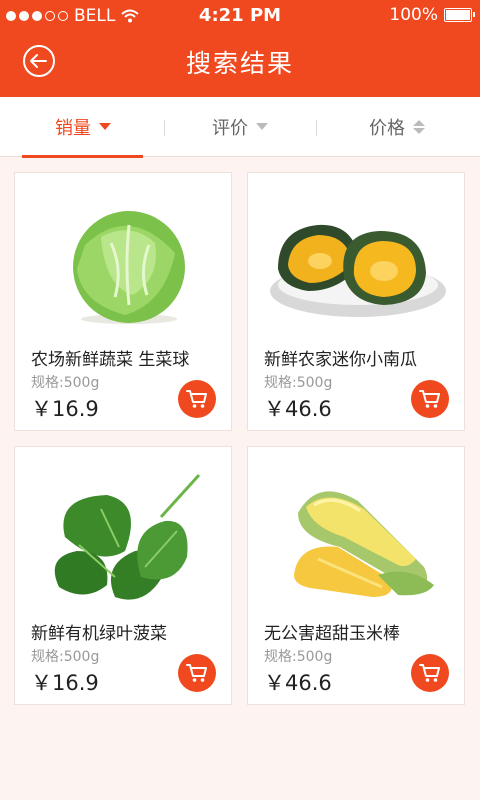 Image resolution: width=480 pixels, height=800 pixels. Describe the element at coordinates (364, 544) in the screenshot. I see `corn-image` at that location.